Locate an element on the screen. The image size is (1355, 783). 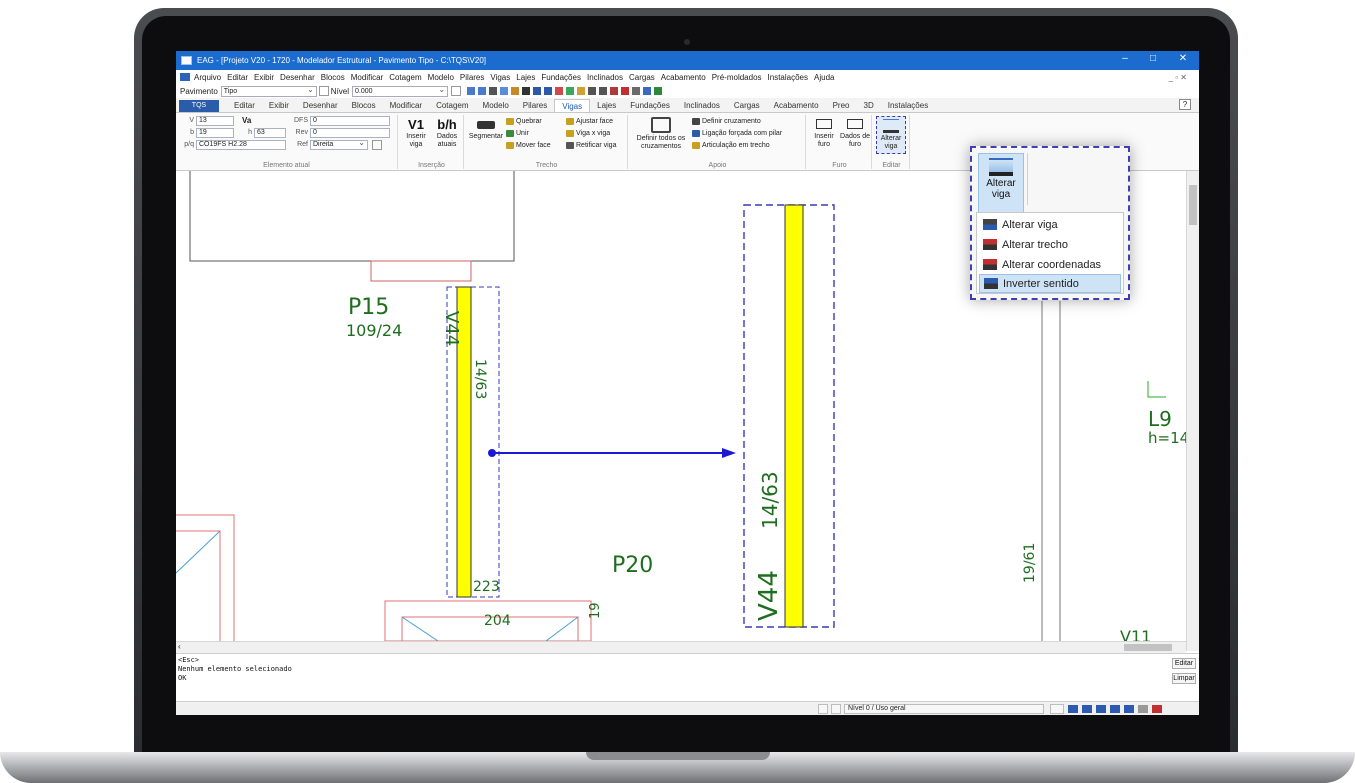
tab-preo: Preo is located at coordinates (841, 105).